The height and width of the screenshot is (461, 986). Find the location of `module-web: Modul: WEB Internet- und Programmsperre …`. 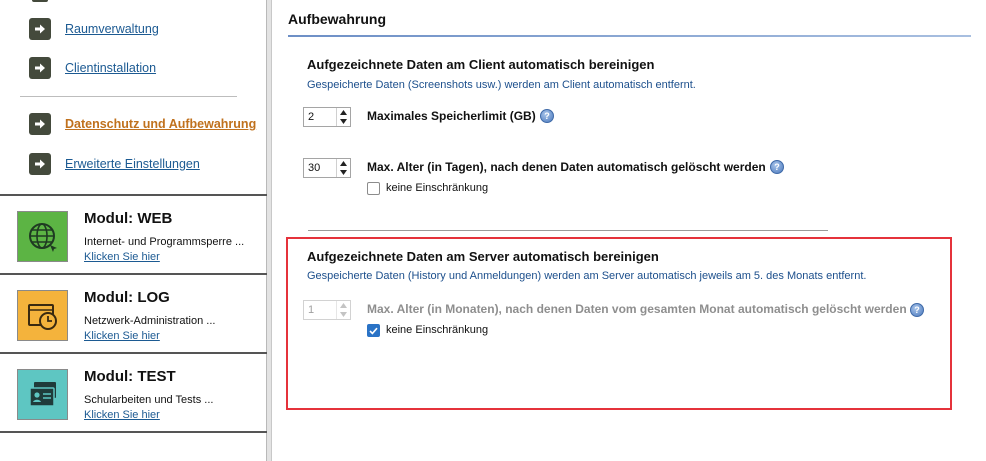

module-web: Modul: WEB Internet- und Programmsperre … is located at coordinates (133, 233).